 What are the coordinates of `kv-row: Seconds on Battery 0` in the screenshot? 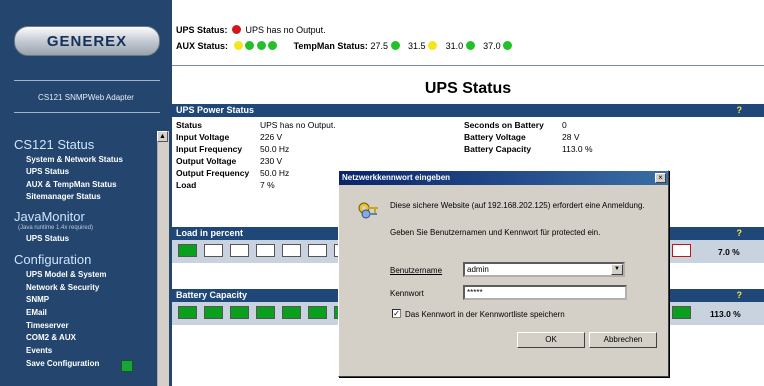 It's located at (515, 125).